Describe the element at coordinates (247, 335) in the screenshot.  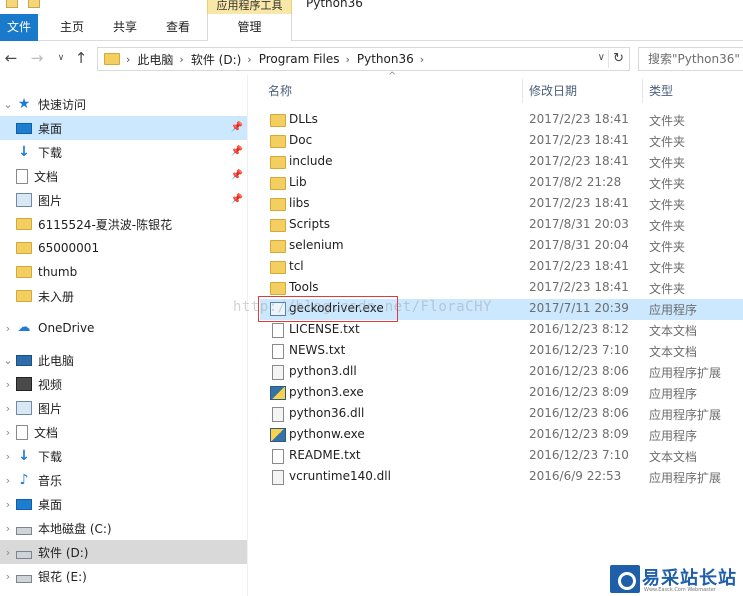
I see `pane-divider` at that location.